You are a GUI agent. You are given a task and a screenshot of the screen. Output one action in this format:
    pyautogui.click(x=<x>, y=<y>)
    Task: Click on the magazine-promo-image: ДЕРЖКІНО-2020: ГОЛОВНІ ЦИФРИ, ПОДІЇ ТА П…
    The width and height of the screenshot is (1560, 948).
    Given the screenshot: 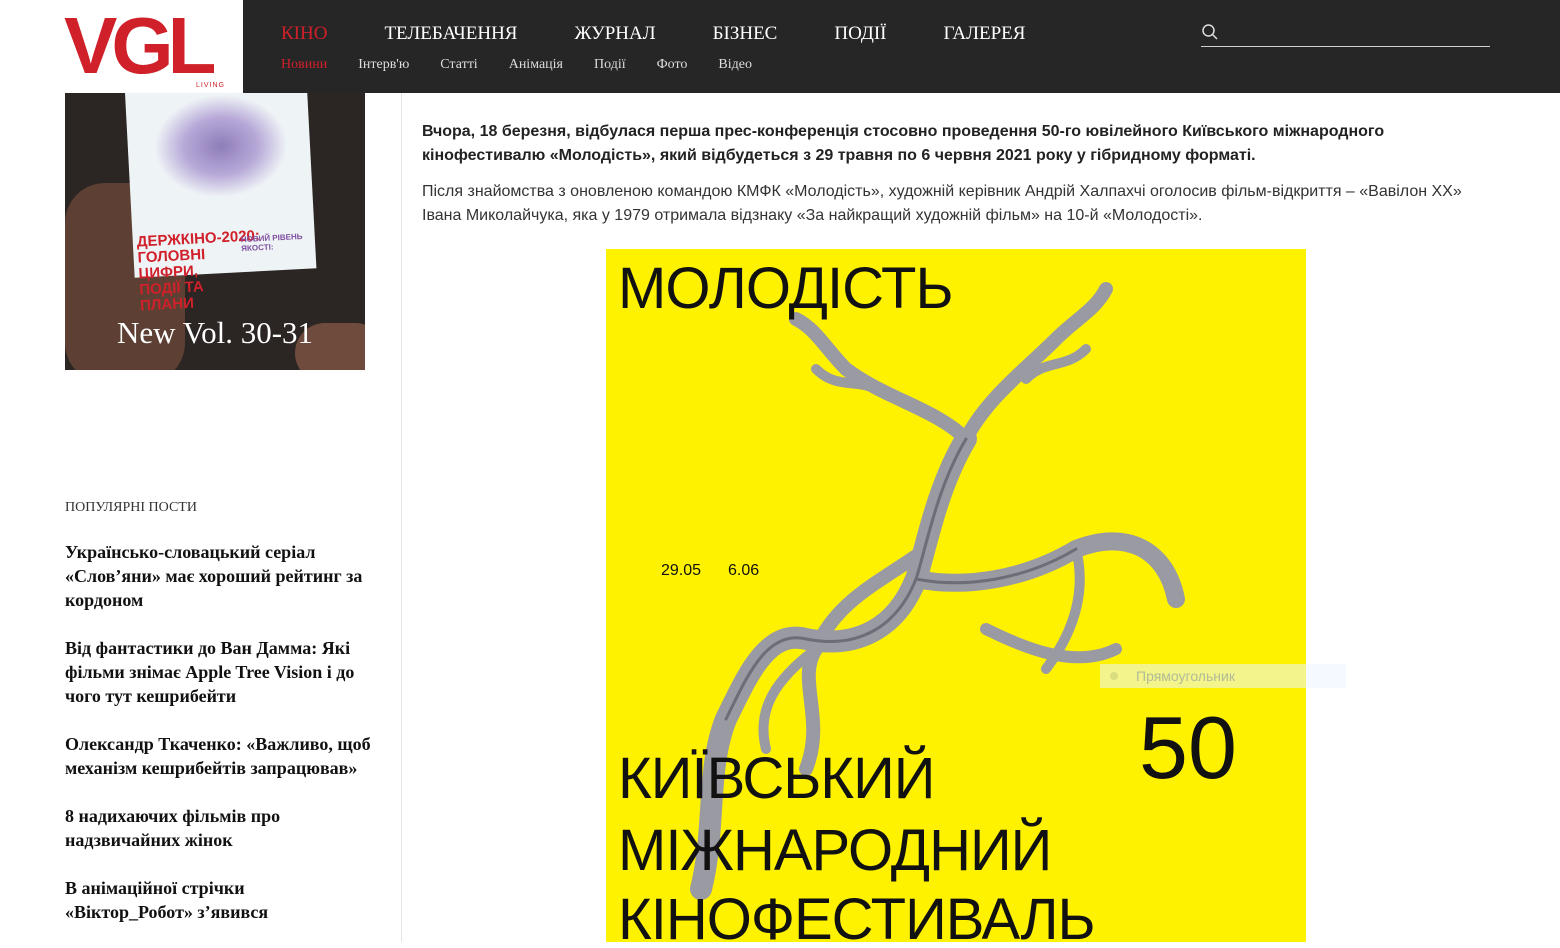 What is the action you would take?
    pyautogui.click(x=215, y=231)
    